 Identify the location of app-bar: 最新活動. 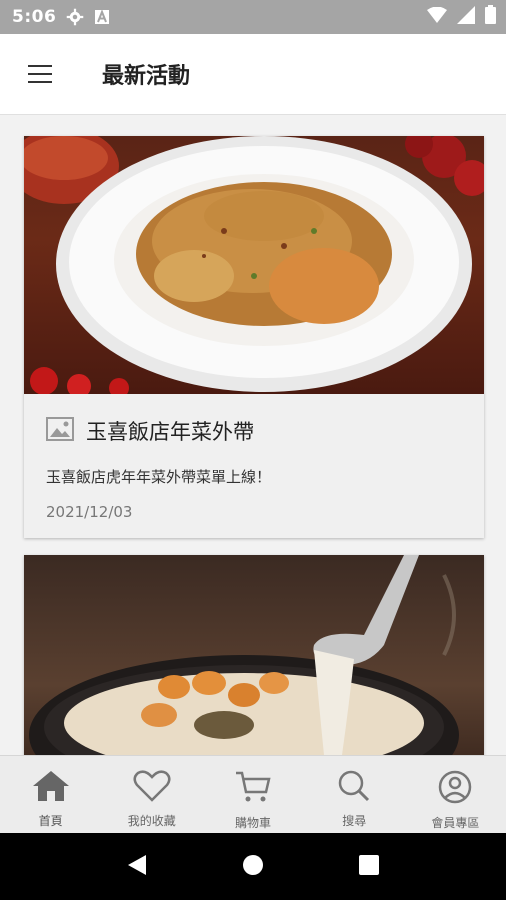
(253, 74).